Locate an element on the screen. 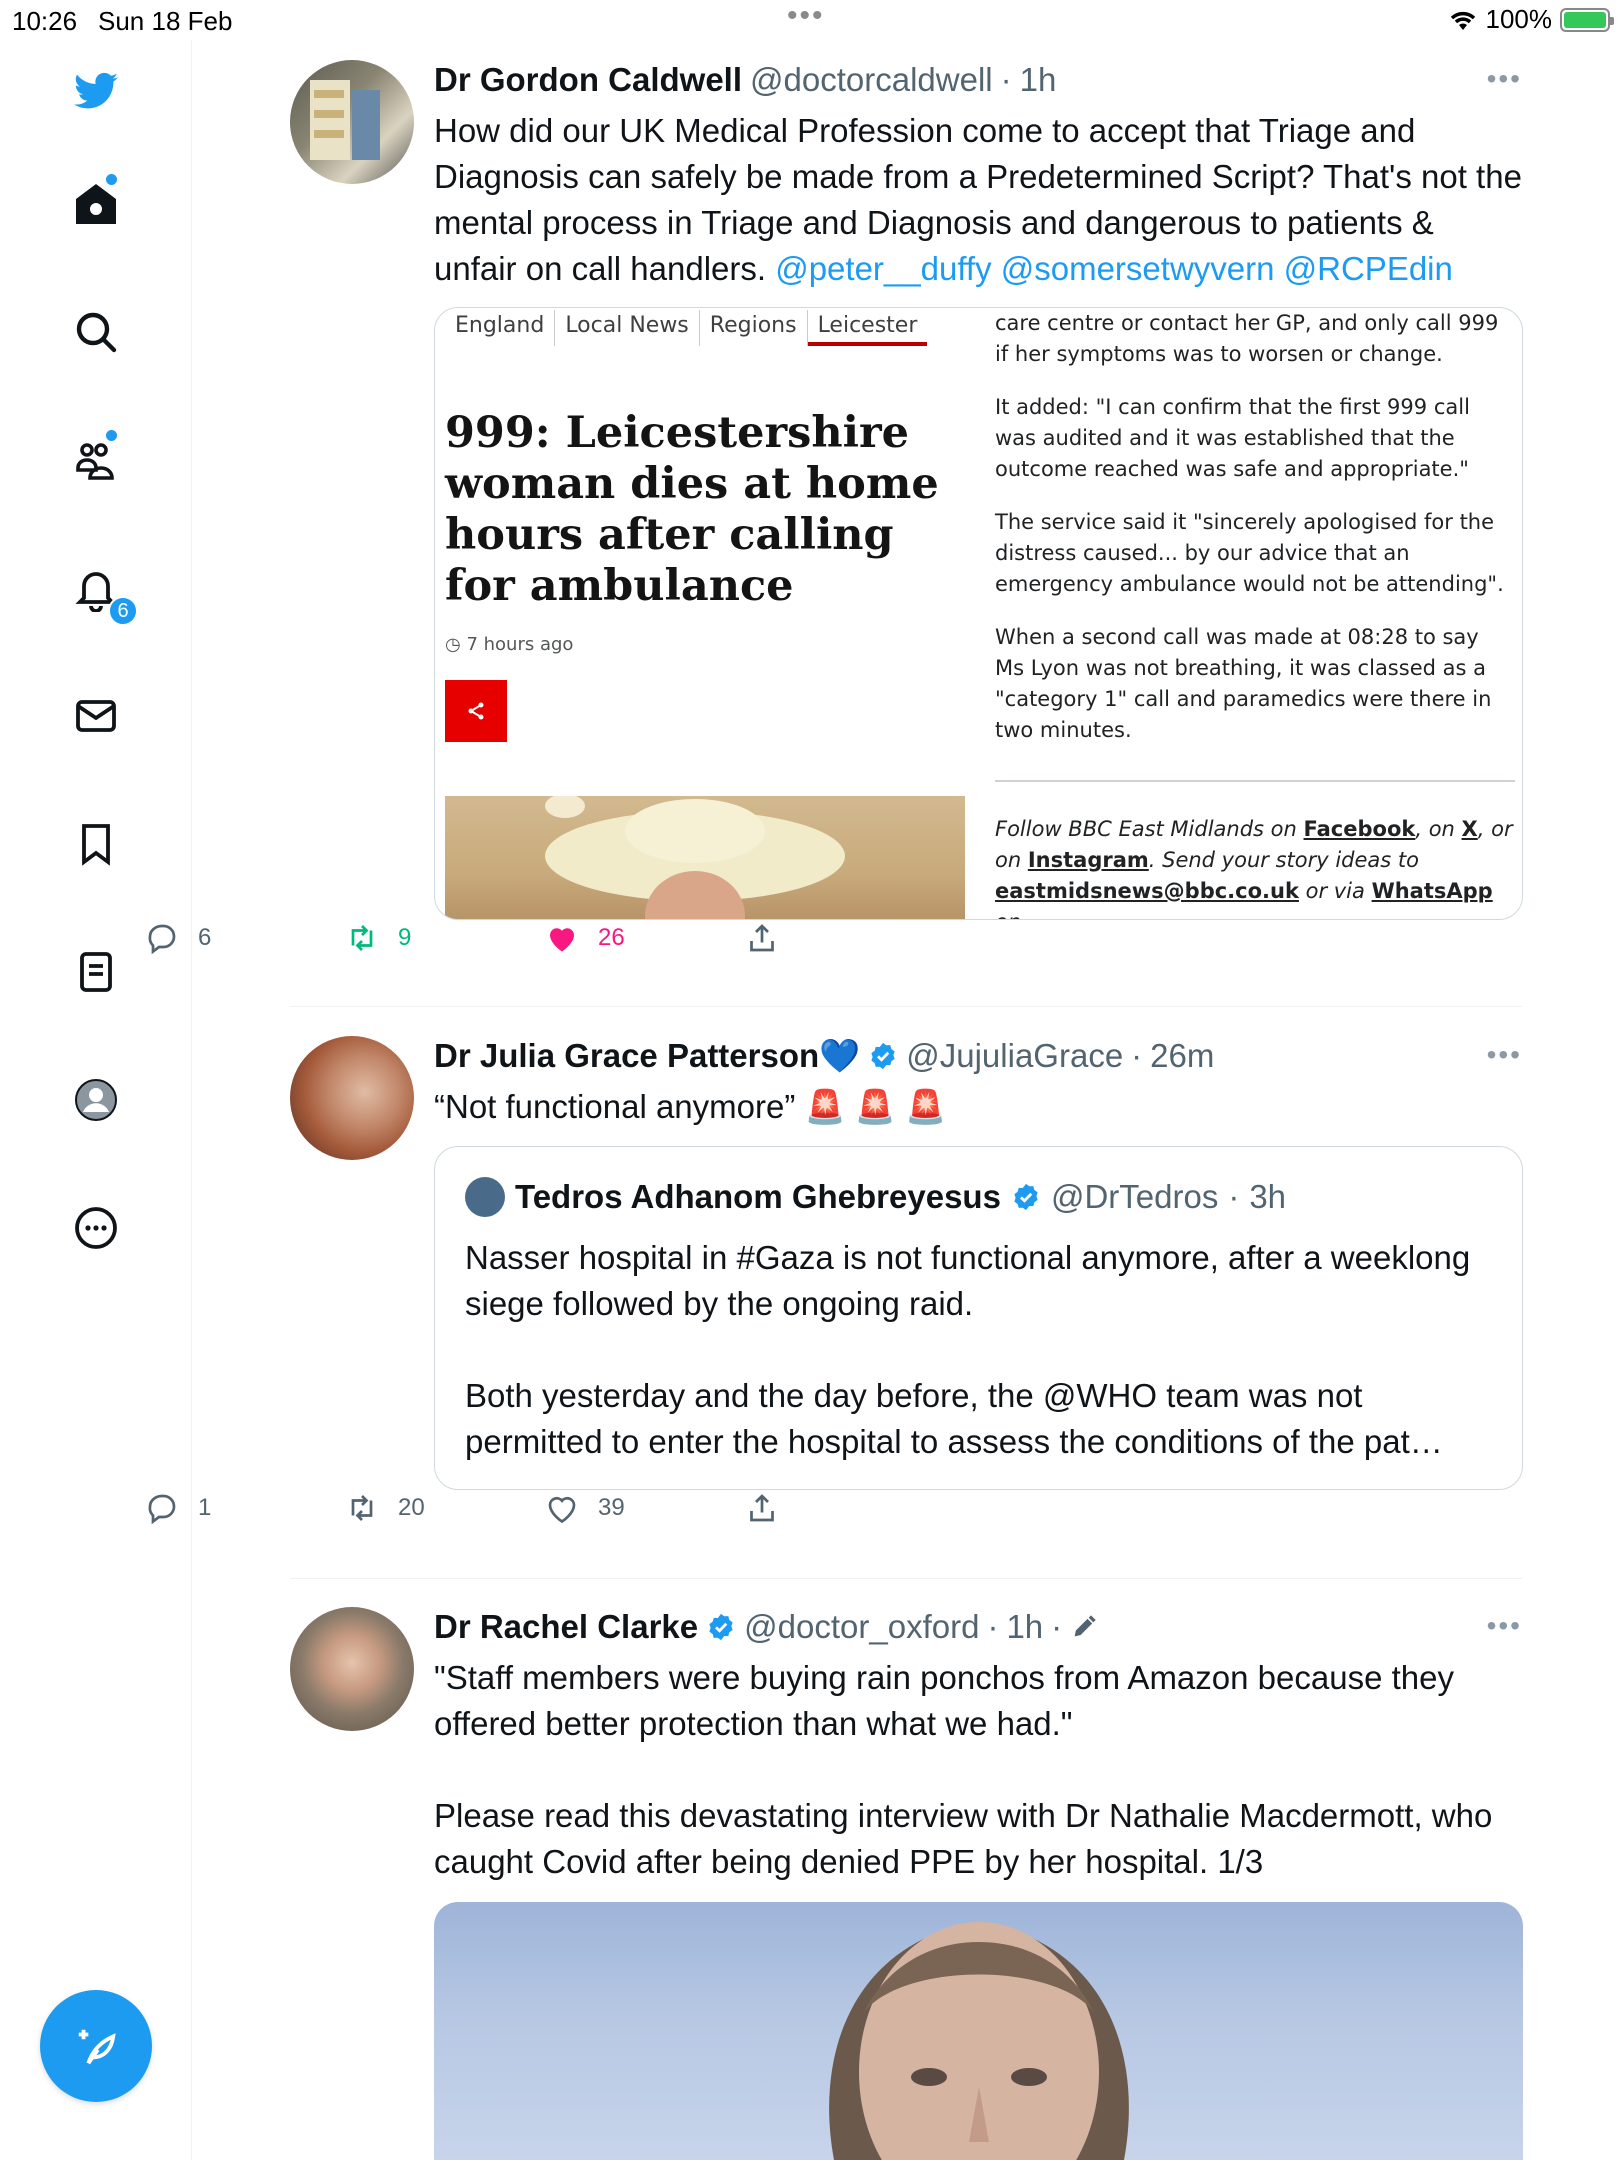 The height and width of the screenshot is (2160, 1620). tweet-media-image is located at coordinates (978, 2031).